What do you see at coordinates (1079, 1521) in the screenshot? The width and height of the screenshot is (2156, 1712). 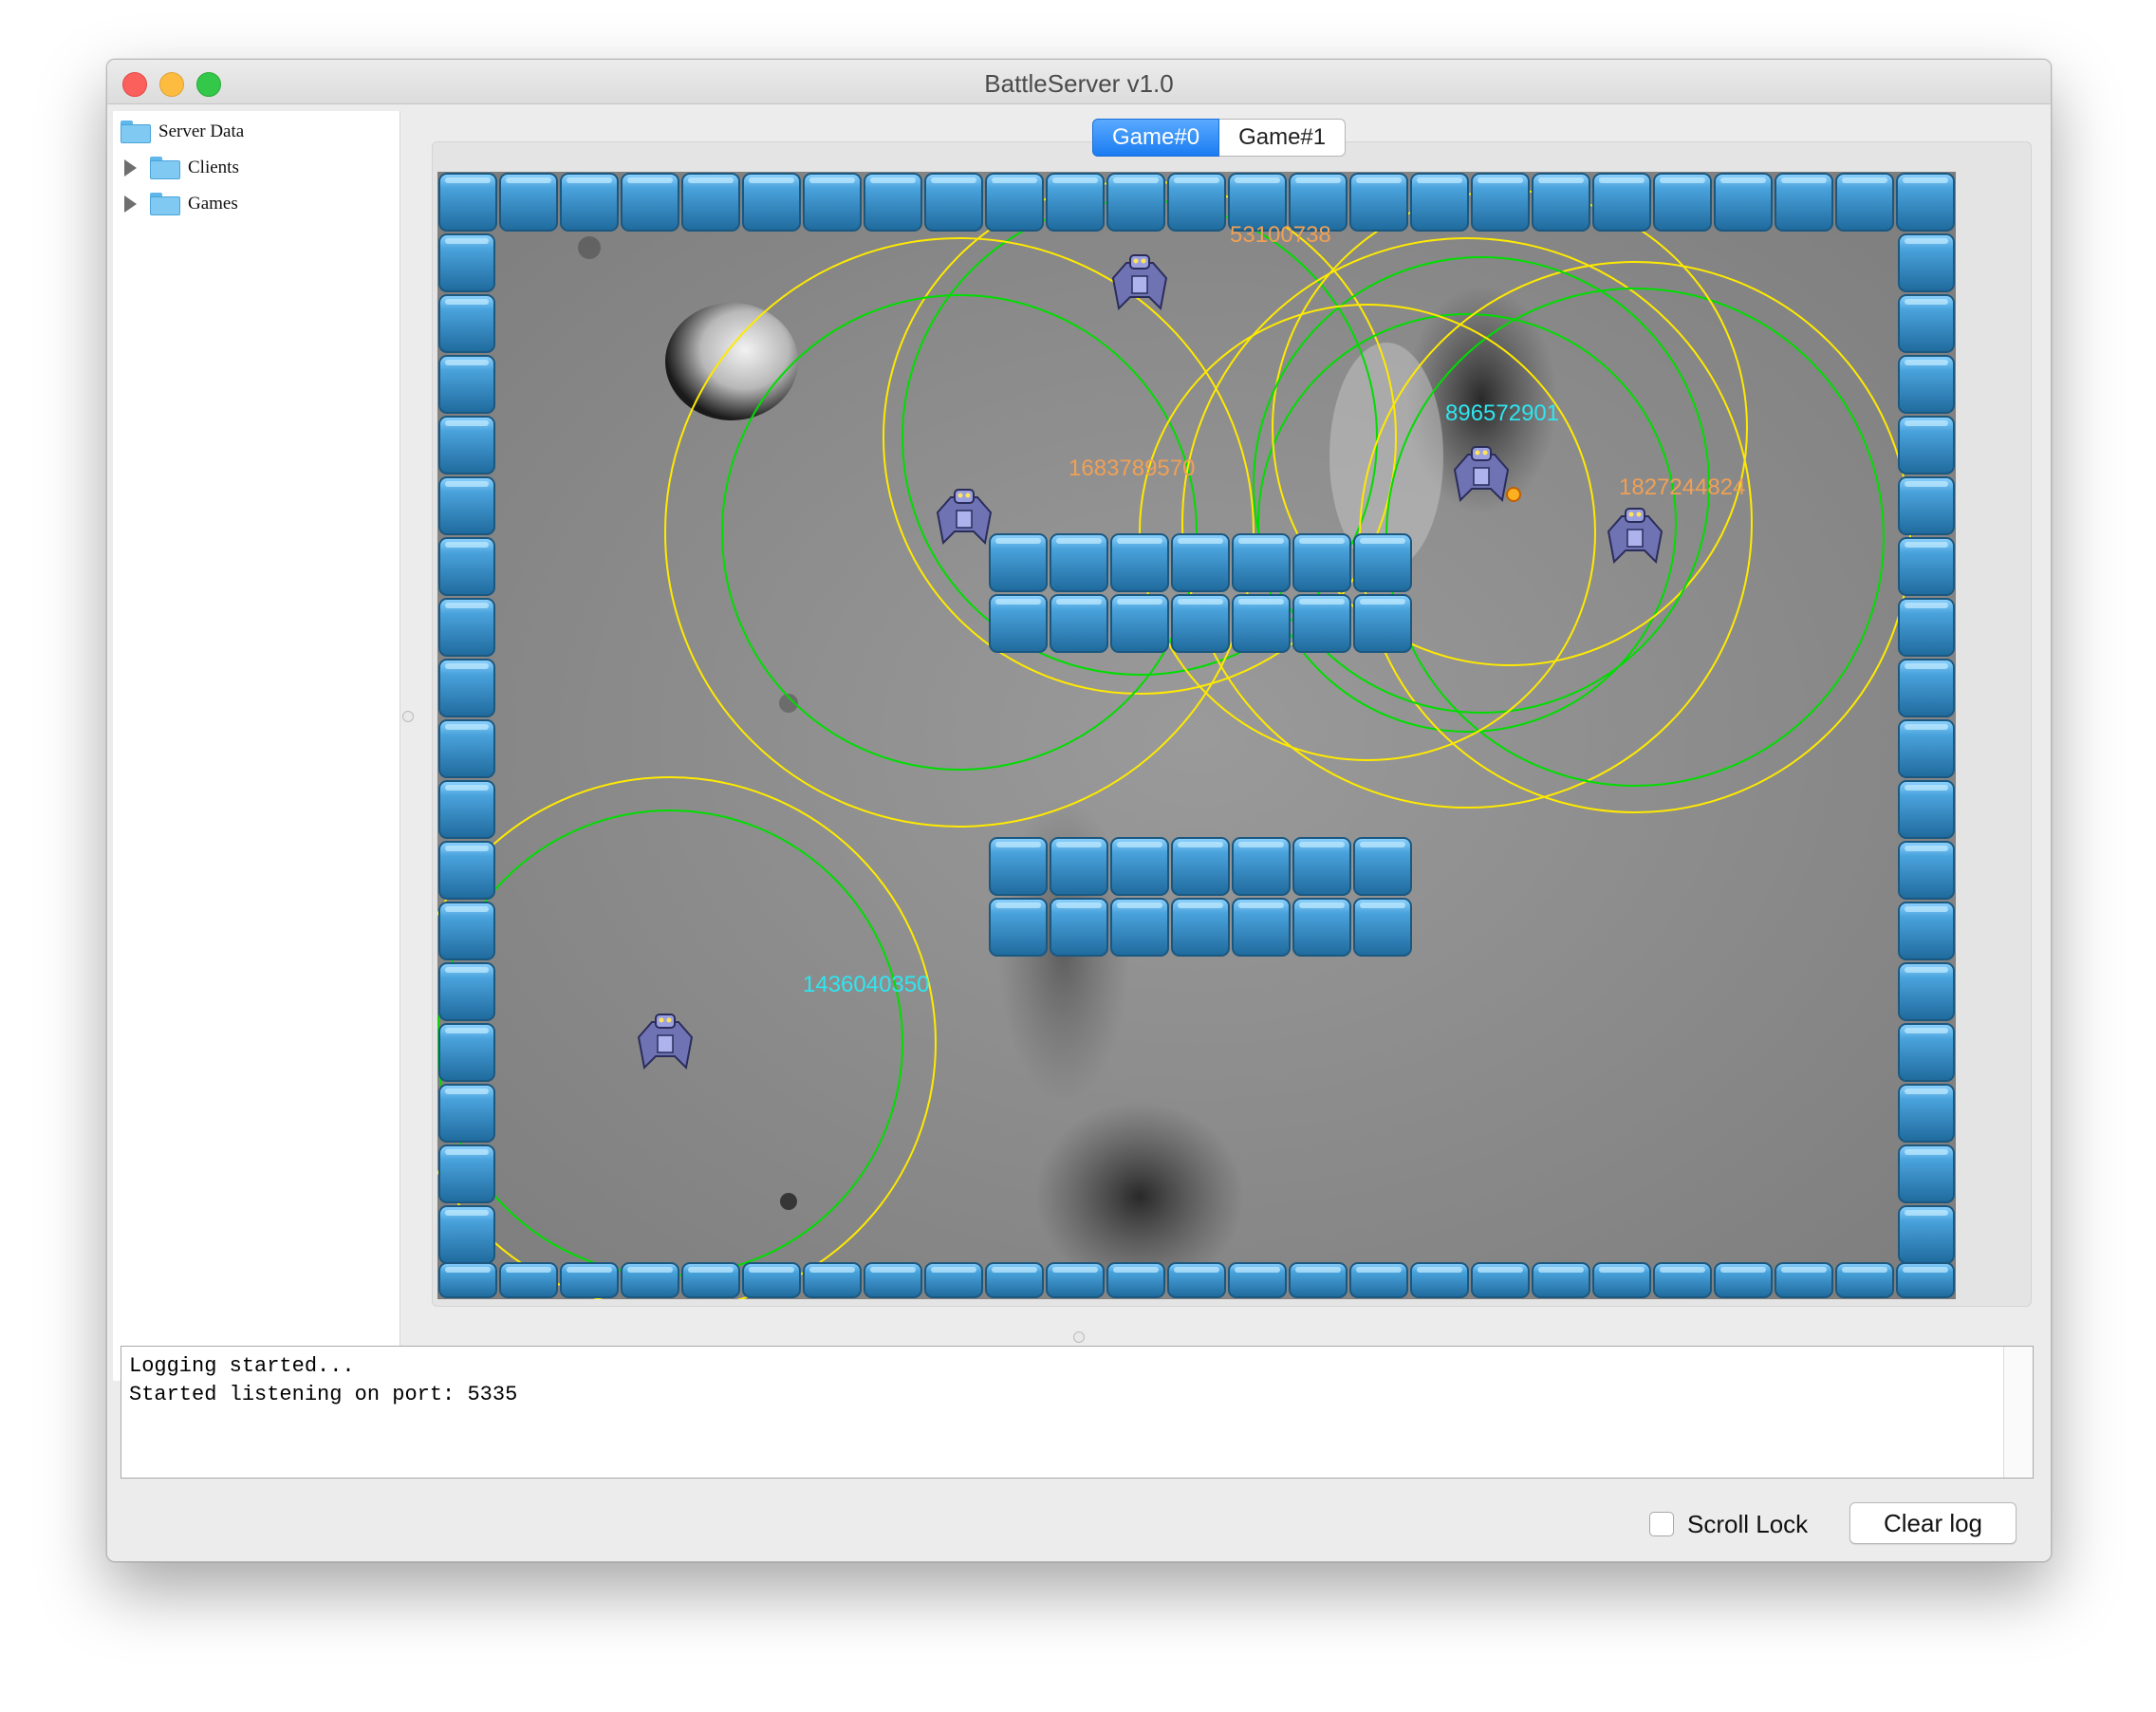 I see `log-controls: Scroll Lock Clear log` at bounding box center [1079, 1521].